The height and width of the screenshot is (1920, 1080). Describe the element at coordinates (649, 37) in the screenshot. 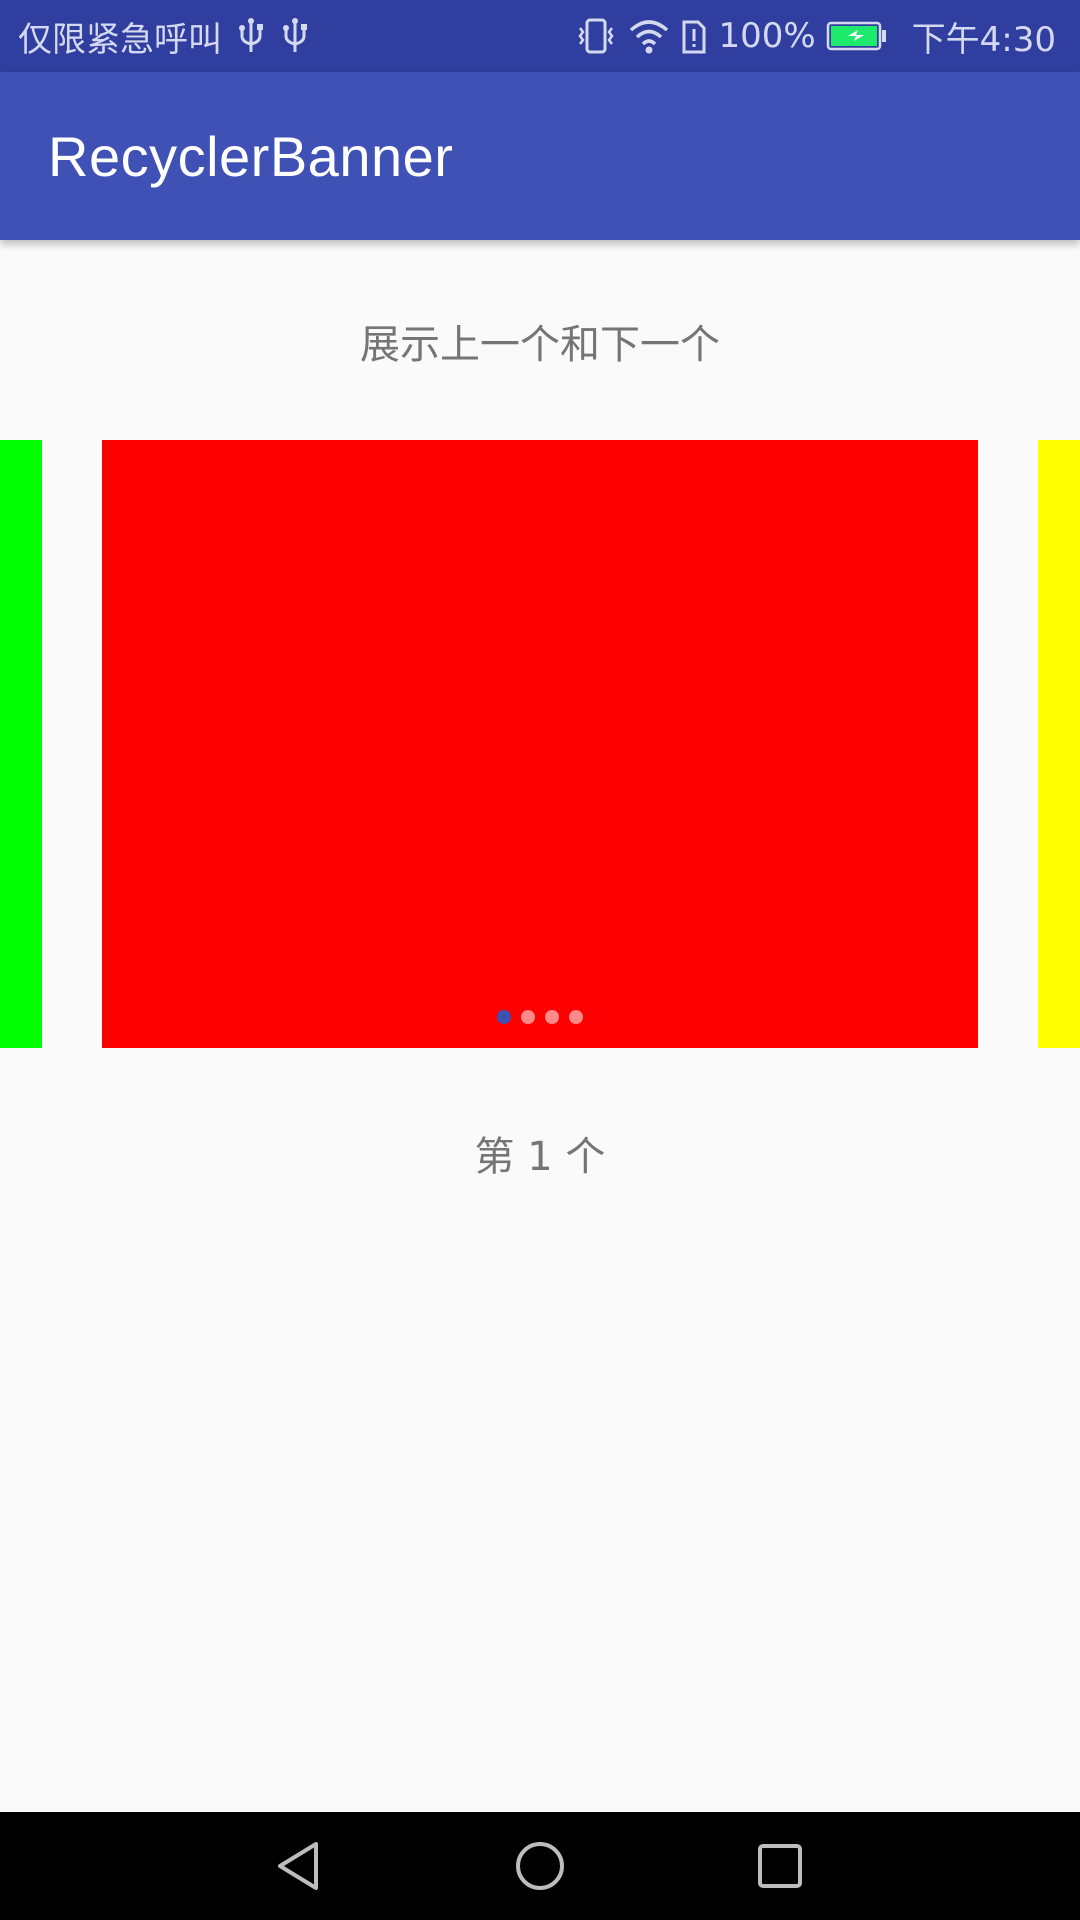

I see `wifi-icon` at that location.